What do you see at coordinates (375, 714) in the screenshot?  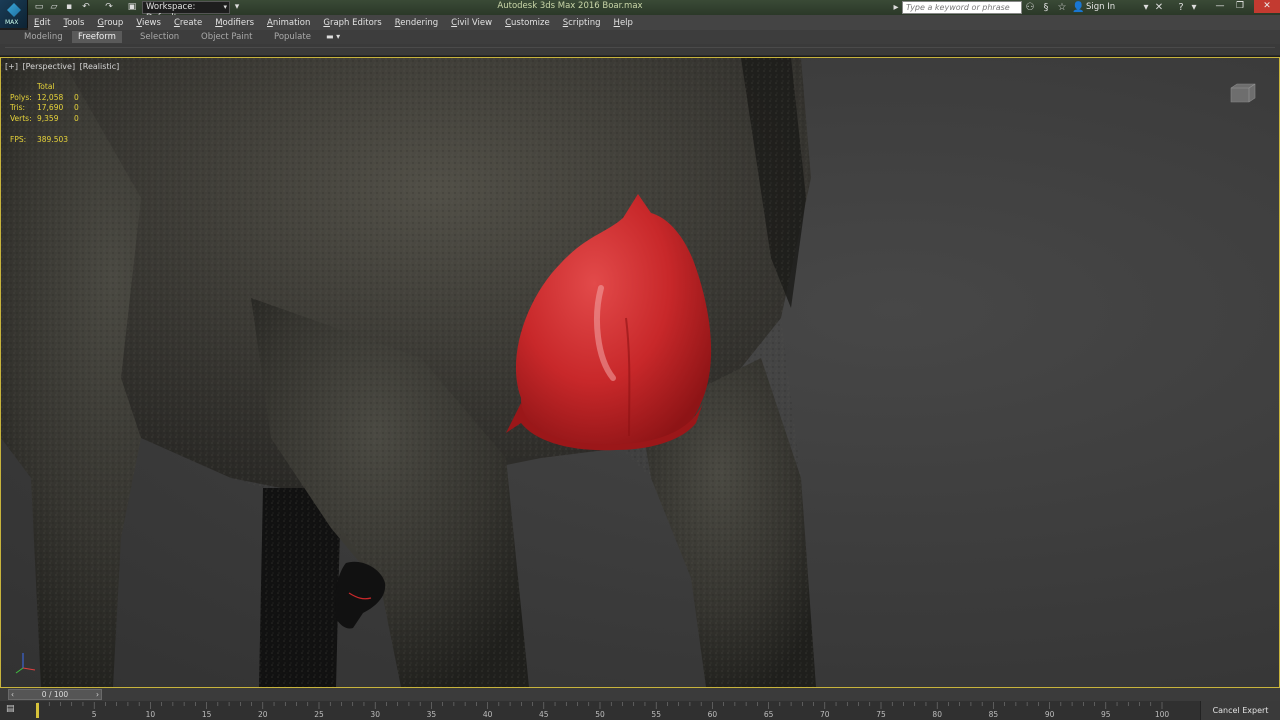 I see `ruler-tick-label: 30` at bounding box center [375, 714].